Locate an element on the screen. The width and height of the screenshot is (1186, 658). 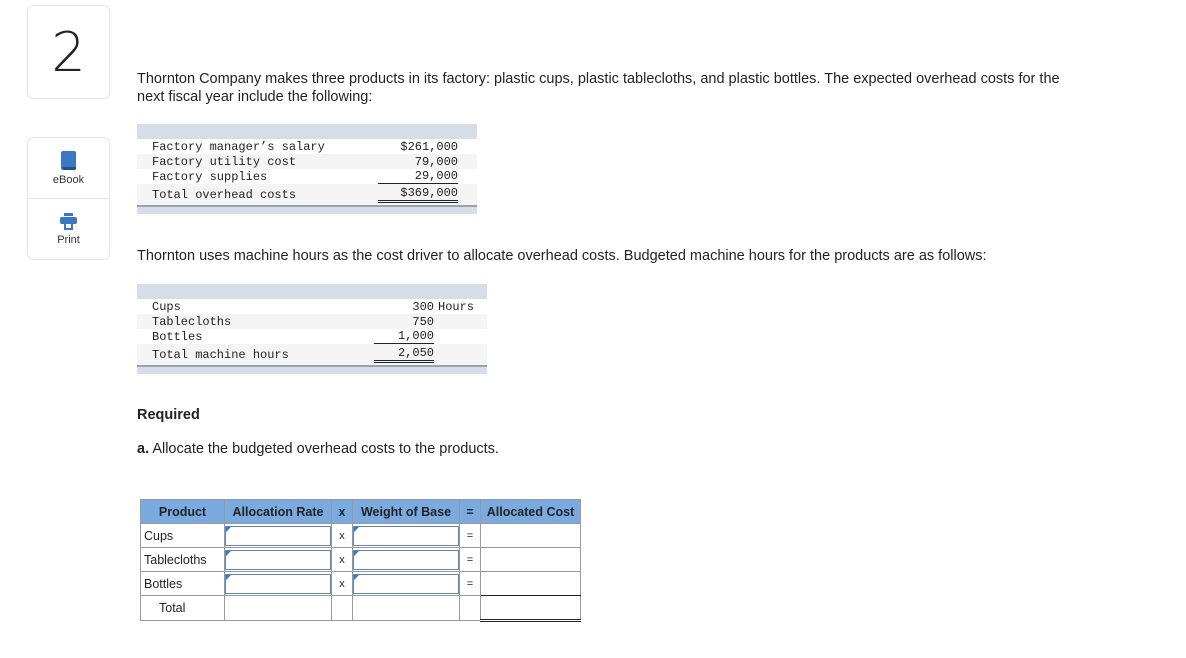
total-label: Total is located at coordinates (182, 608).